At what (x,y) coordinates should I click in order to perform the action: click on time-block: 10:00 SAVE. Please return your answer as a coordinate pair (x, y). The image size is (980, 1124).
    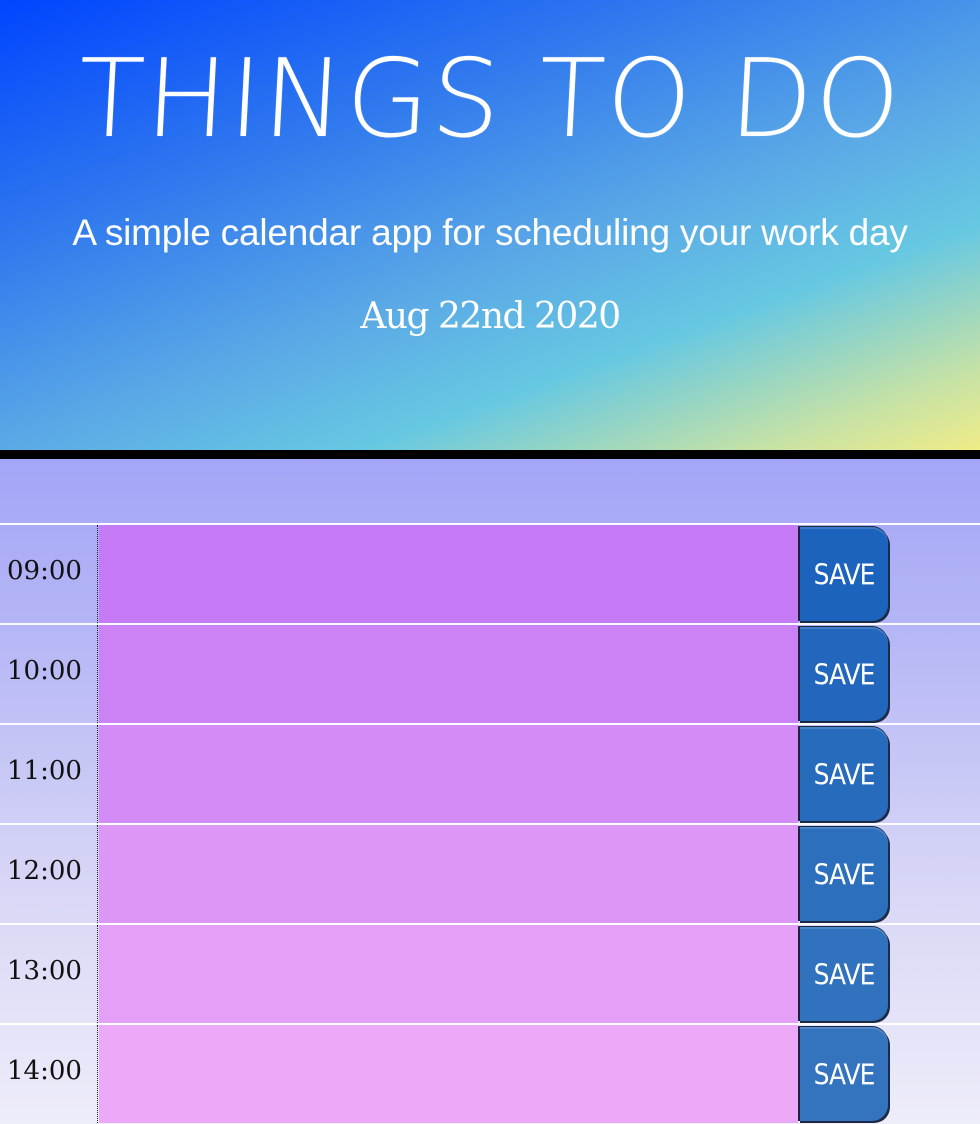
    Looking at the image, I should click on (490, 673).